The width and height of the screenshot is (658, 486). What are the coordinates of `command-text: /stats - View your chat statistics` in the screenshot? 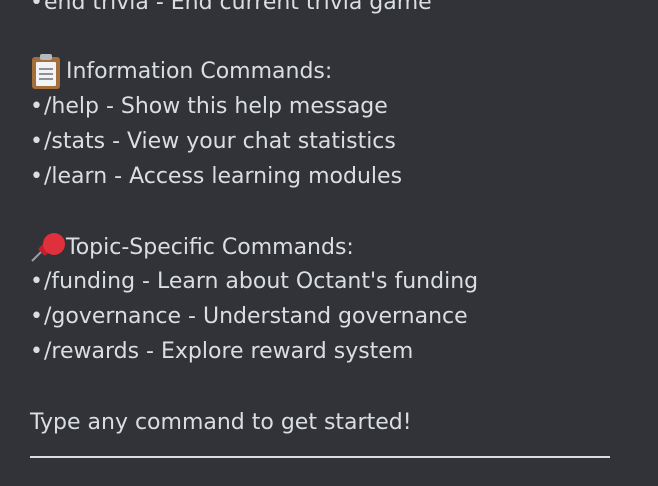 It's located at (220, 141).